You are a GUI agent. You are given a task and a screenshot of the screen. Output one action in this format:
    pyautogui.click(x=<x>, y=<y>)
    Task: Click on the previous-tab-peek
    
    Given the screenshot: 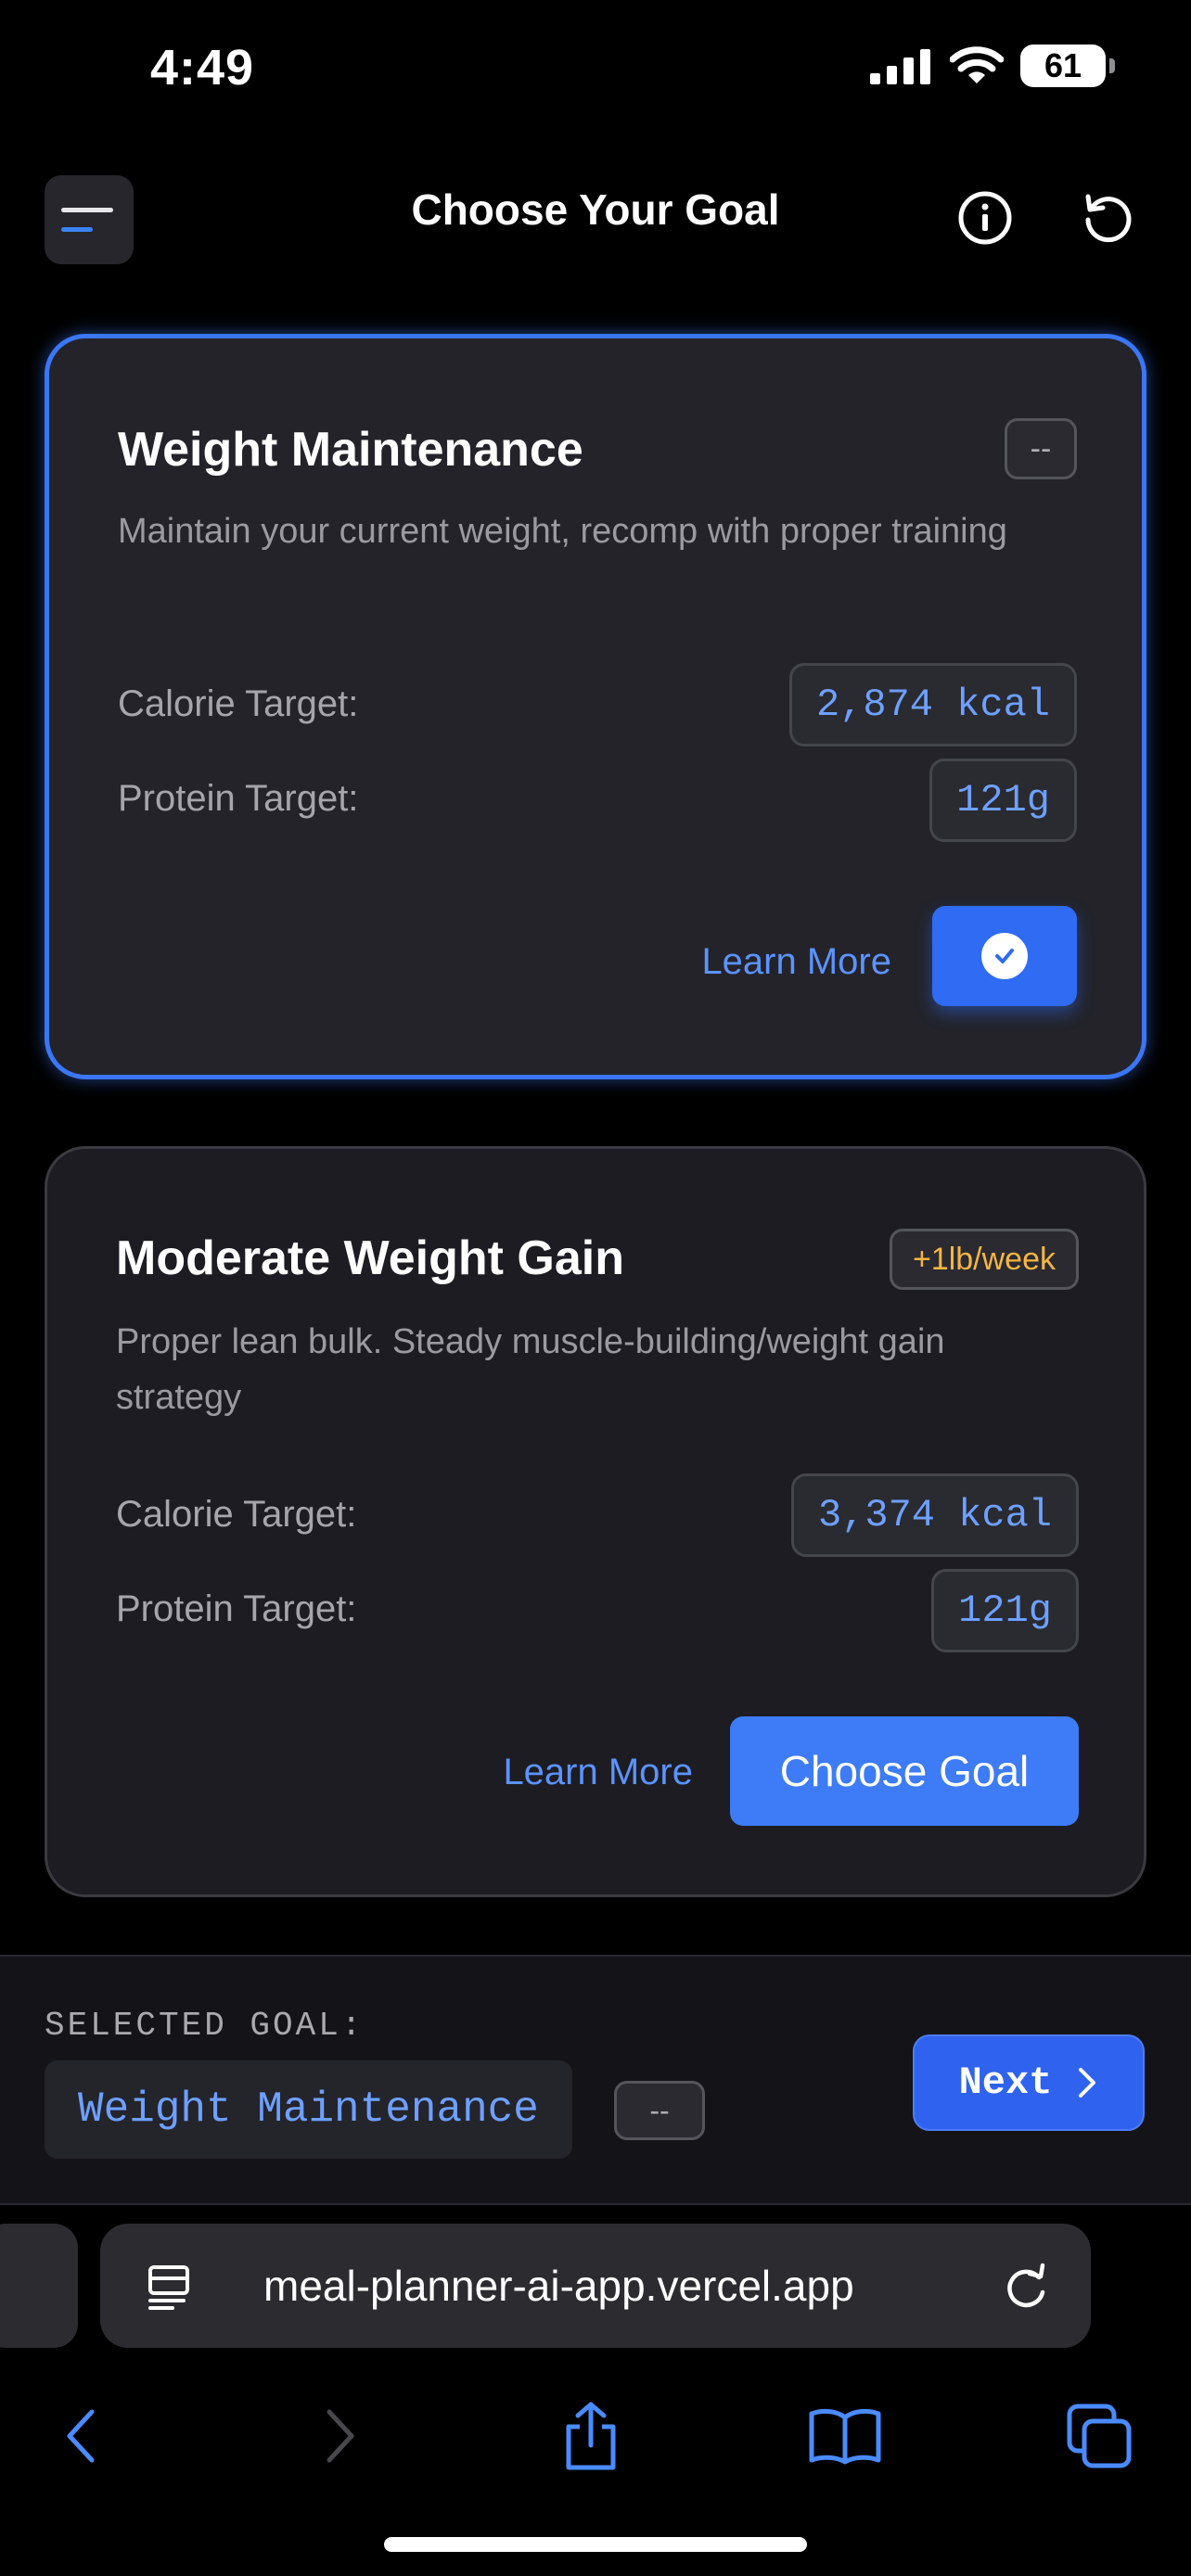 What is the action you would take?
    pyautogui.click(x=39, y=2286)
    